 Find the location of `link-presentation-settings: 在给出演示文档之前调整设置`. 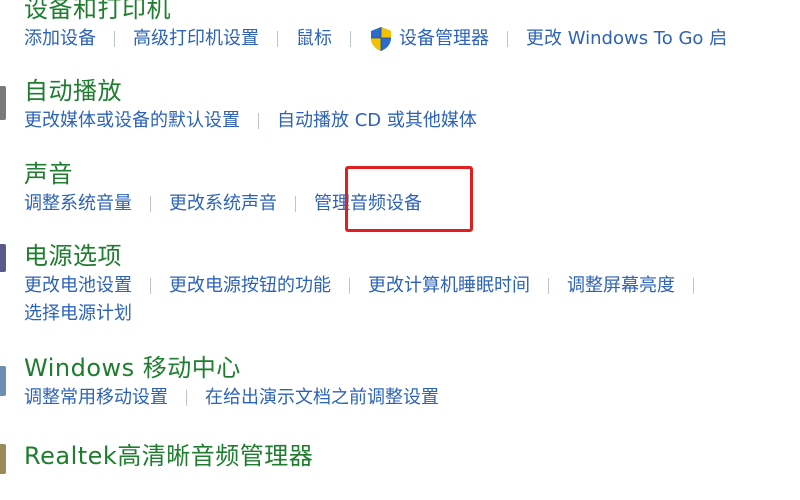

link-presentation-settings: 在给出演示文档之前调整设置 is located at coordinates (322, 398).